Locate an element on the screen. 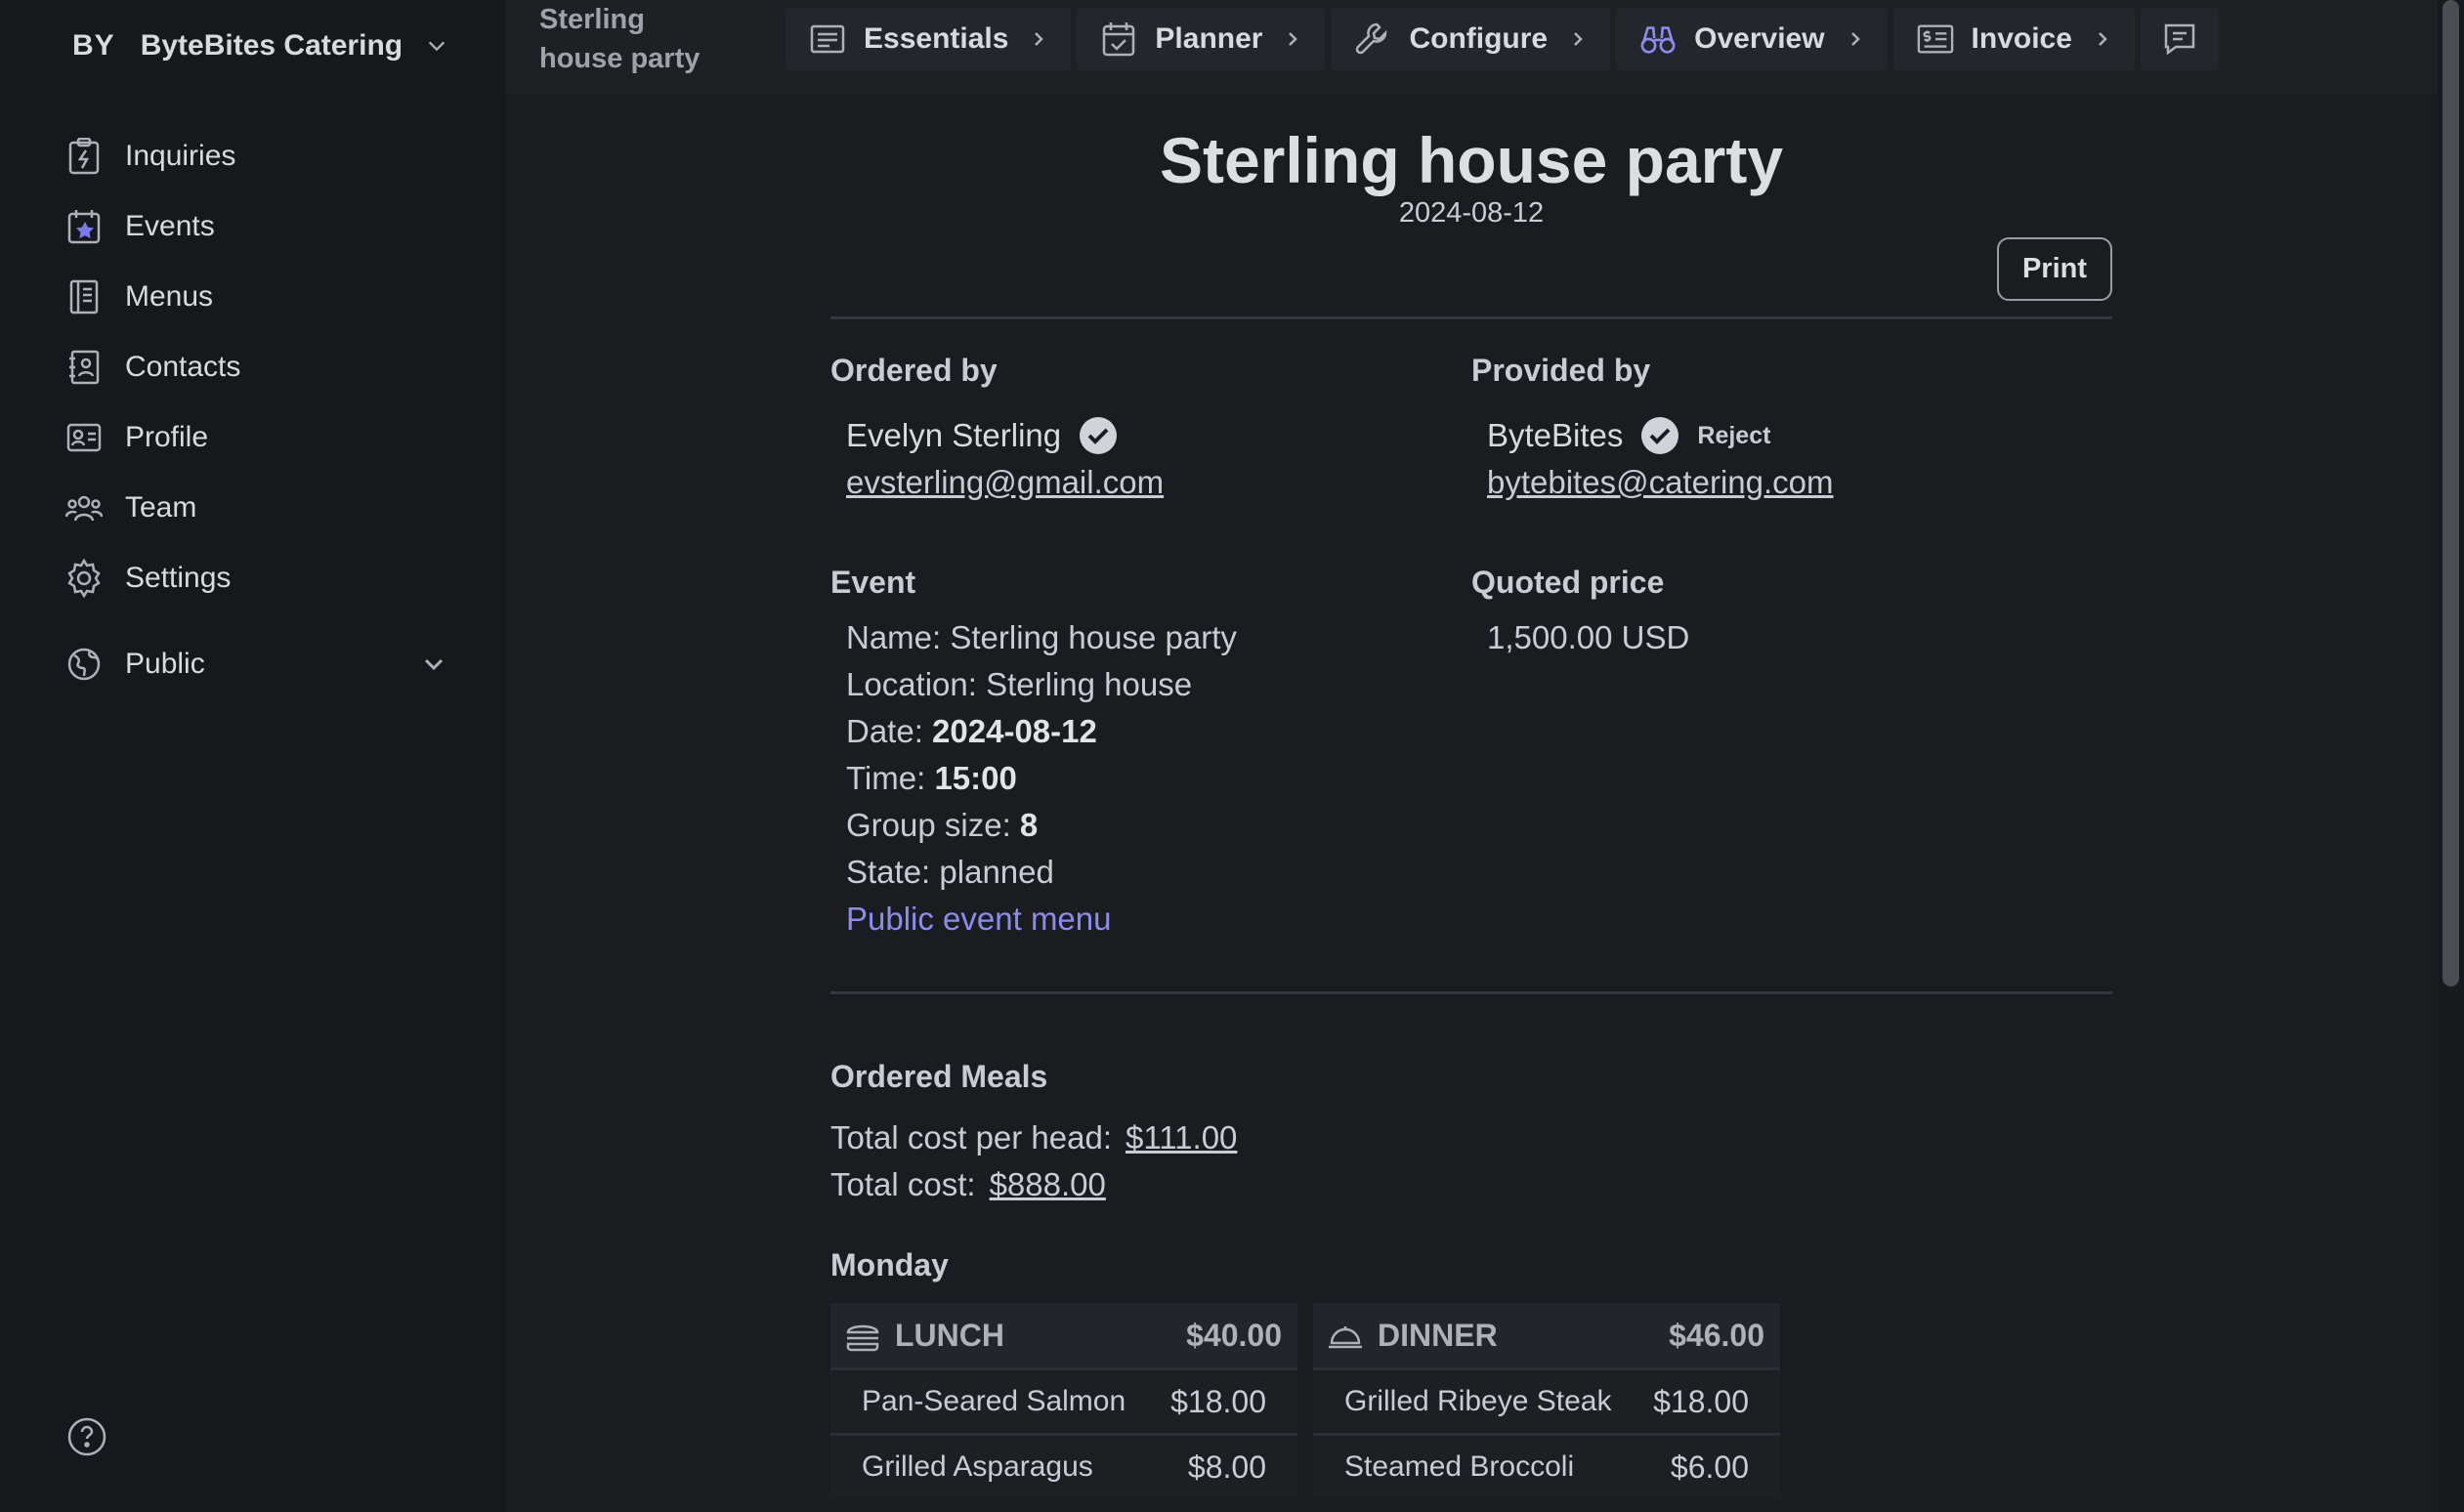 The image size is (2464, 1512). contacts-icon is located at coordinates (84, 367).